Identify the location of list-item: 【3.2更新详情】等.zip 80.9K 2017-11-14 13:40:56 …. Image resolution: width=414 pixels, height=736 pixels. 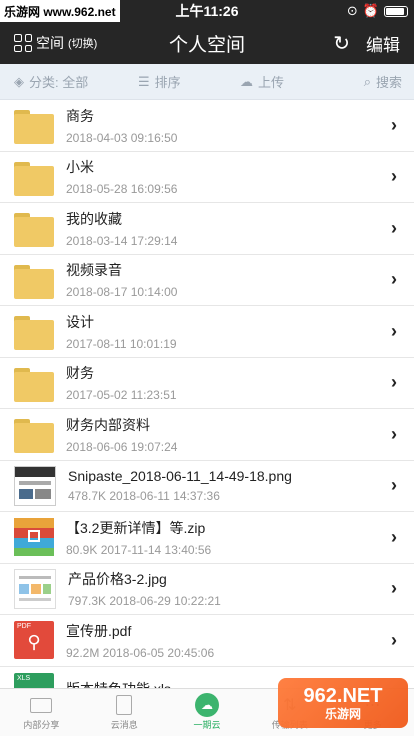
(207, 538).